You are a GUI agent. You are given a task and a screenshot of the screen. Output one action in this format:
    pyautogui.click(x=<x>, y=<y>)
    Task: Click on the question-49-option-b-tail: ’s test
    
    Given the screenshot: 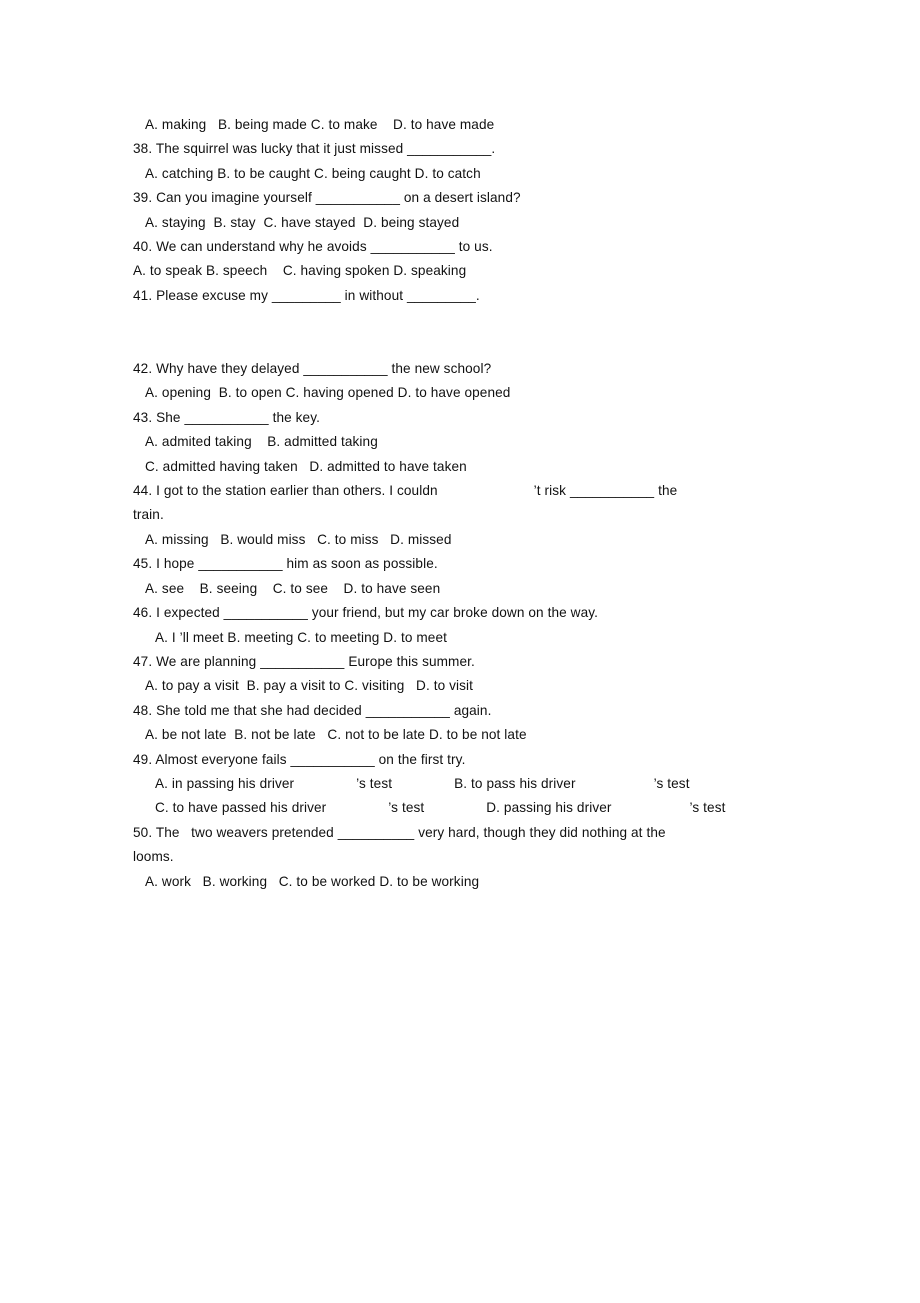 What is the action you would take?
    pyautogui.click(x=671, y=783)
    